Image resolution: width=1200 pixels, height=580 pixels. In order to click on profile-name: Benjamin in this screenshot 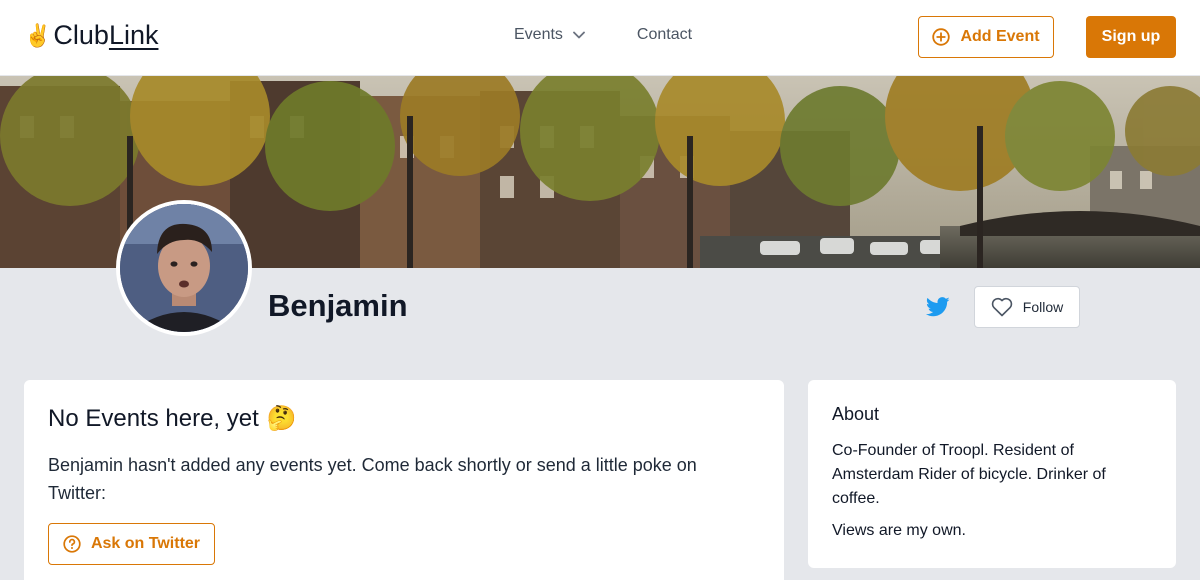, I will do `click(338, 305)`.